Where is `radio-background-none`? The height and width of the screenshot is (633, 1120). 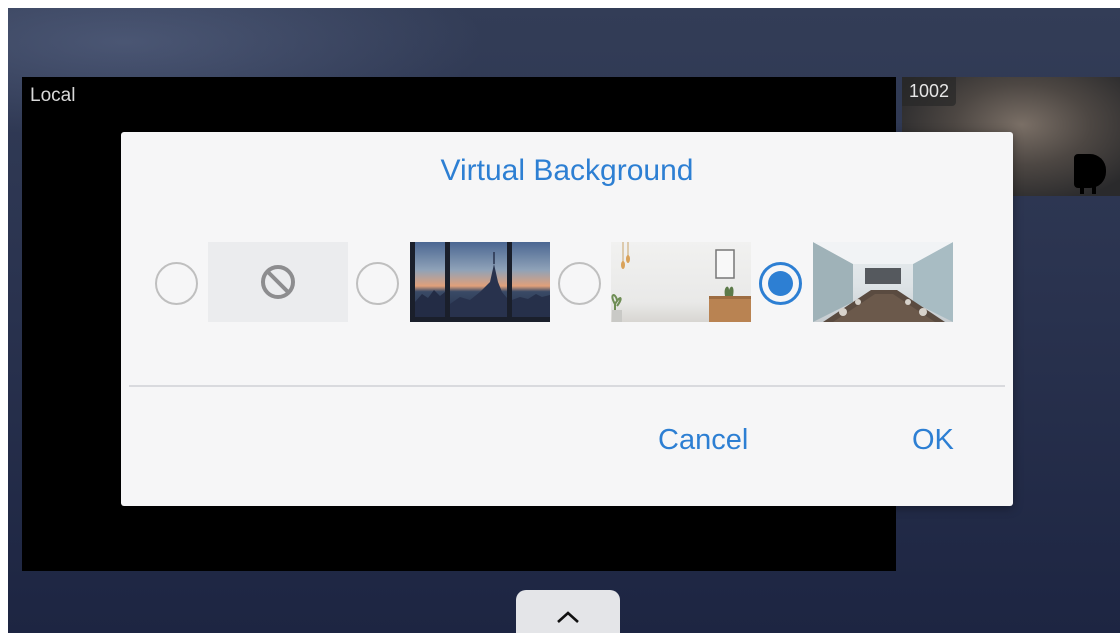 radio-background-none is located at coordinates (176, 283).